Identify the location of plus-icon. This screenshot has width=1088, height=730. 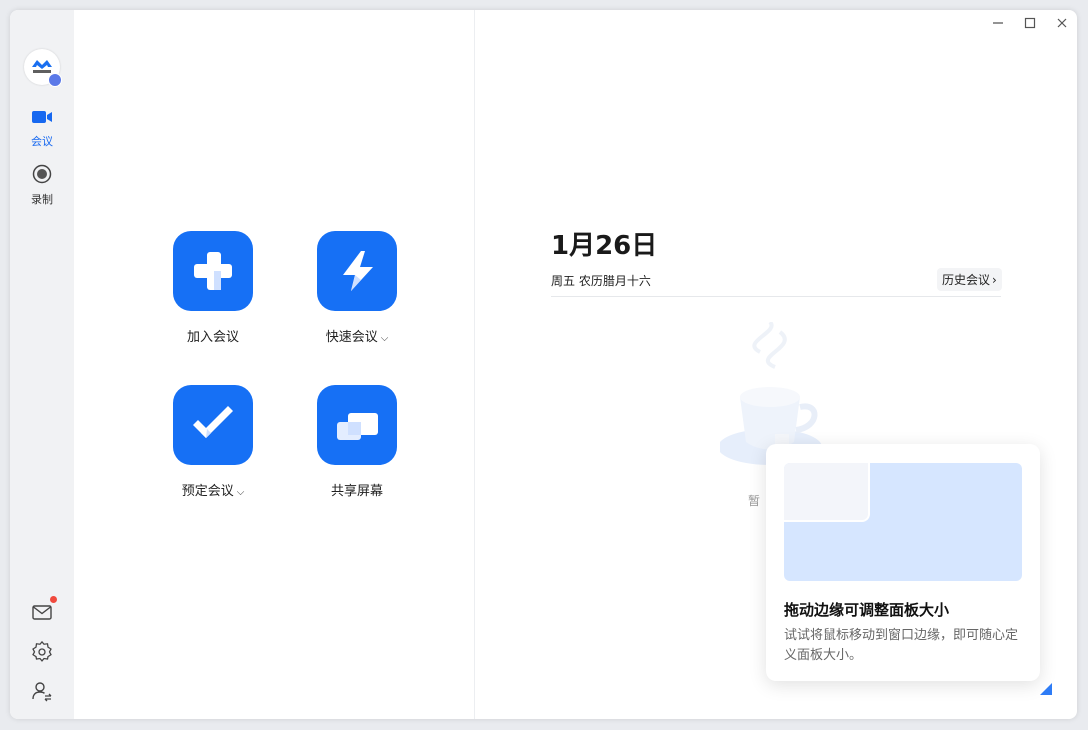
(213, 271).